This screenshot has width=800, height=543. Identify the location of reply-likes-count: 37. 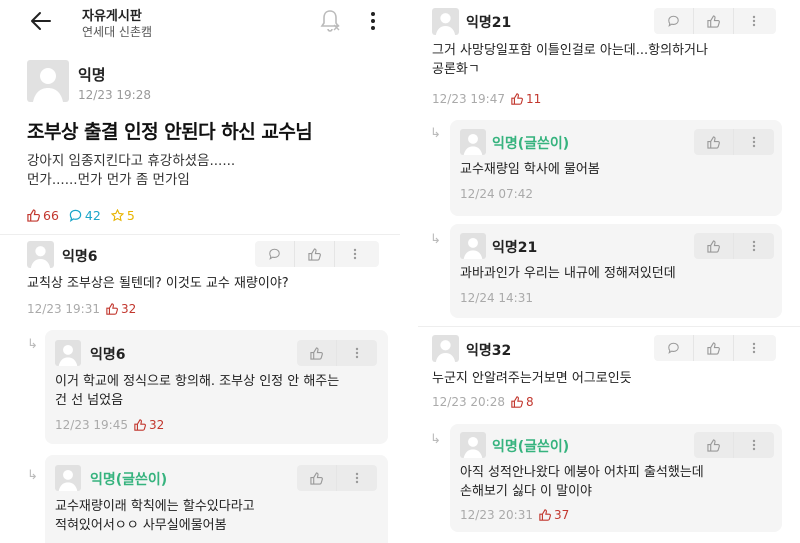
(561, 515).